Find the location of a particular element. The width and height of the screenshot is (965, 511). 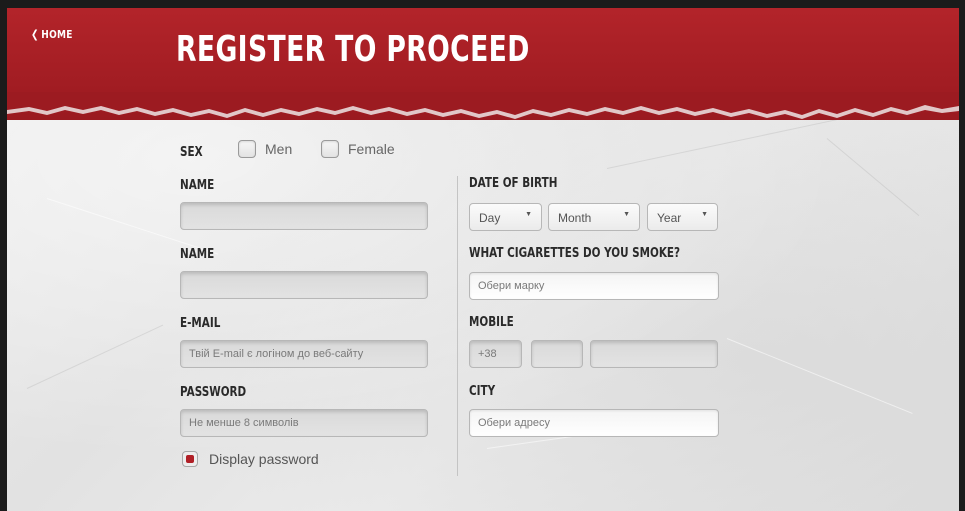

password-label: PASSWORD is located at coordinates (213, 392).